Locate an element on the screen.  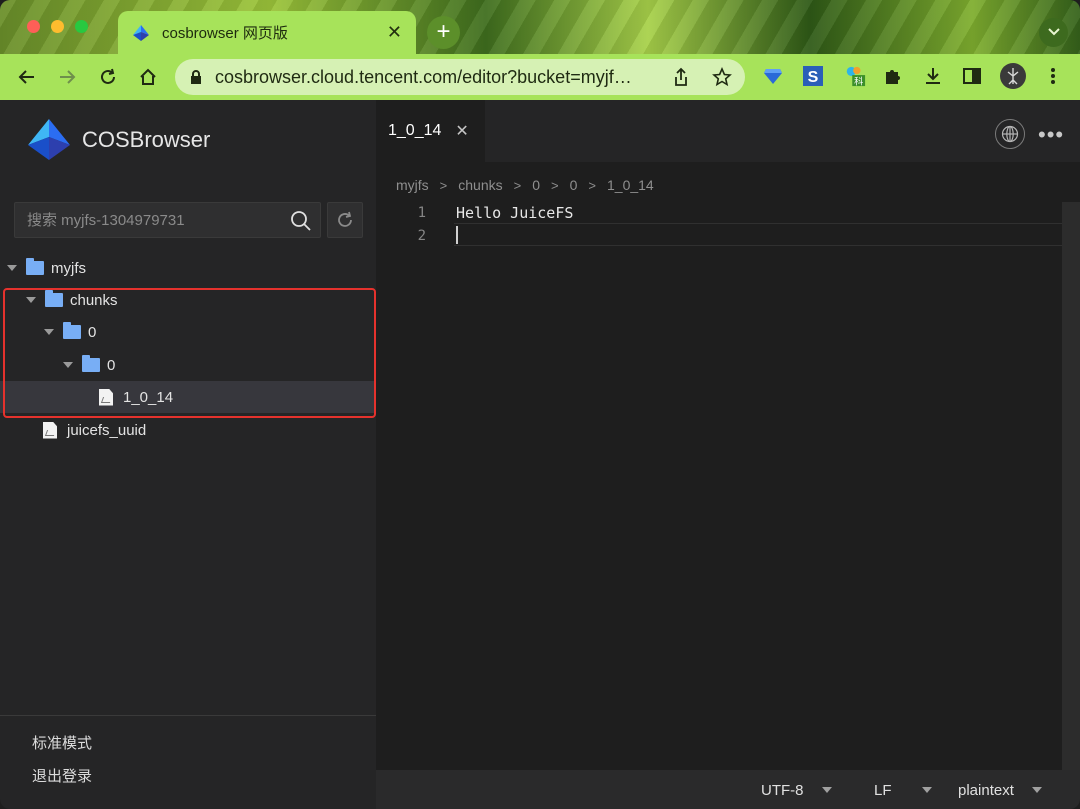
home-button is located at coordinates (148, 77).